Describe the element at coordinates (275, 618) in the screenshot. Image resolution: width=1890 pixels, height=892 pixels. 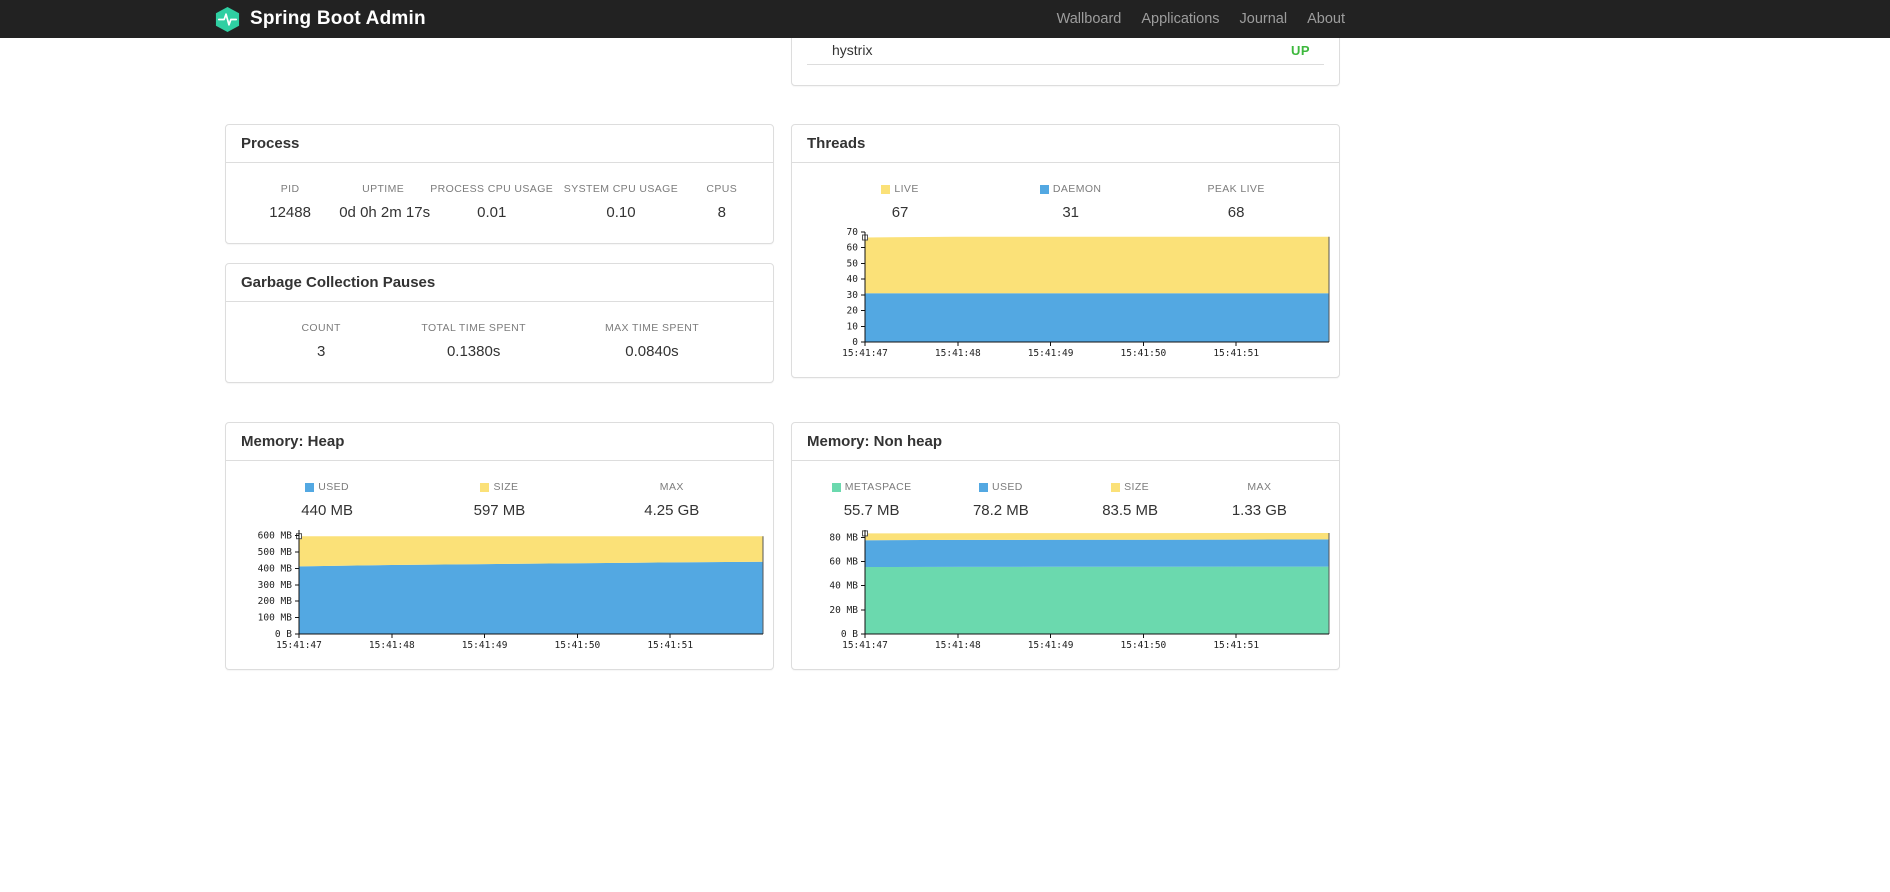
I see `svg-text: 100 MB` at that location.